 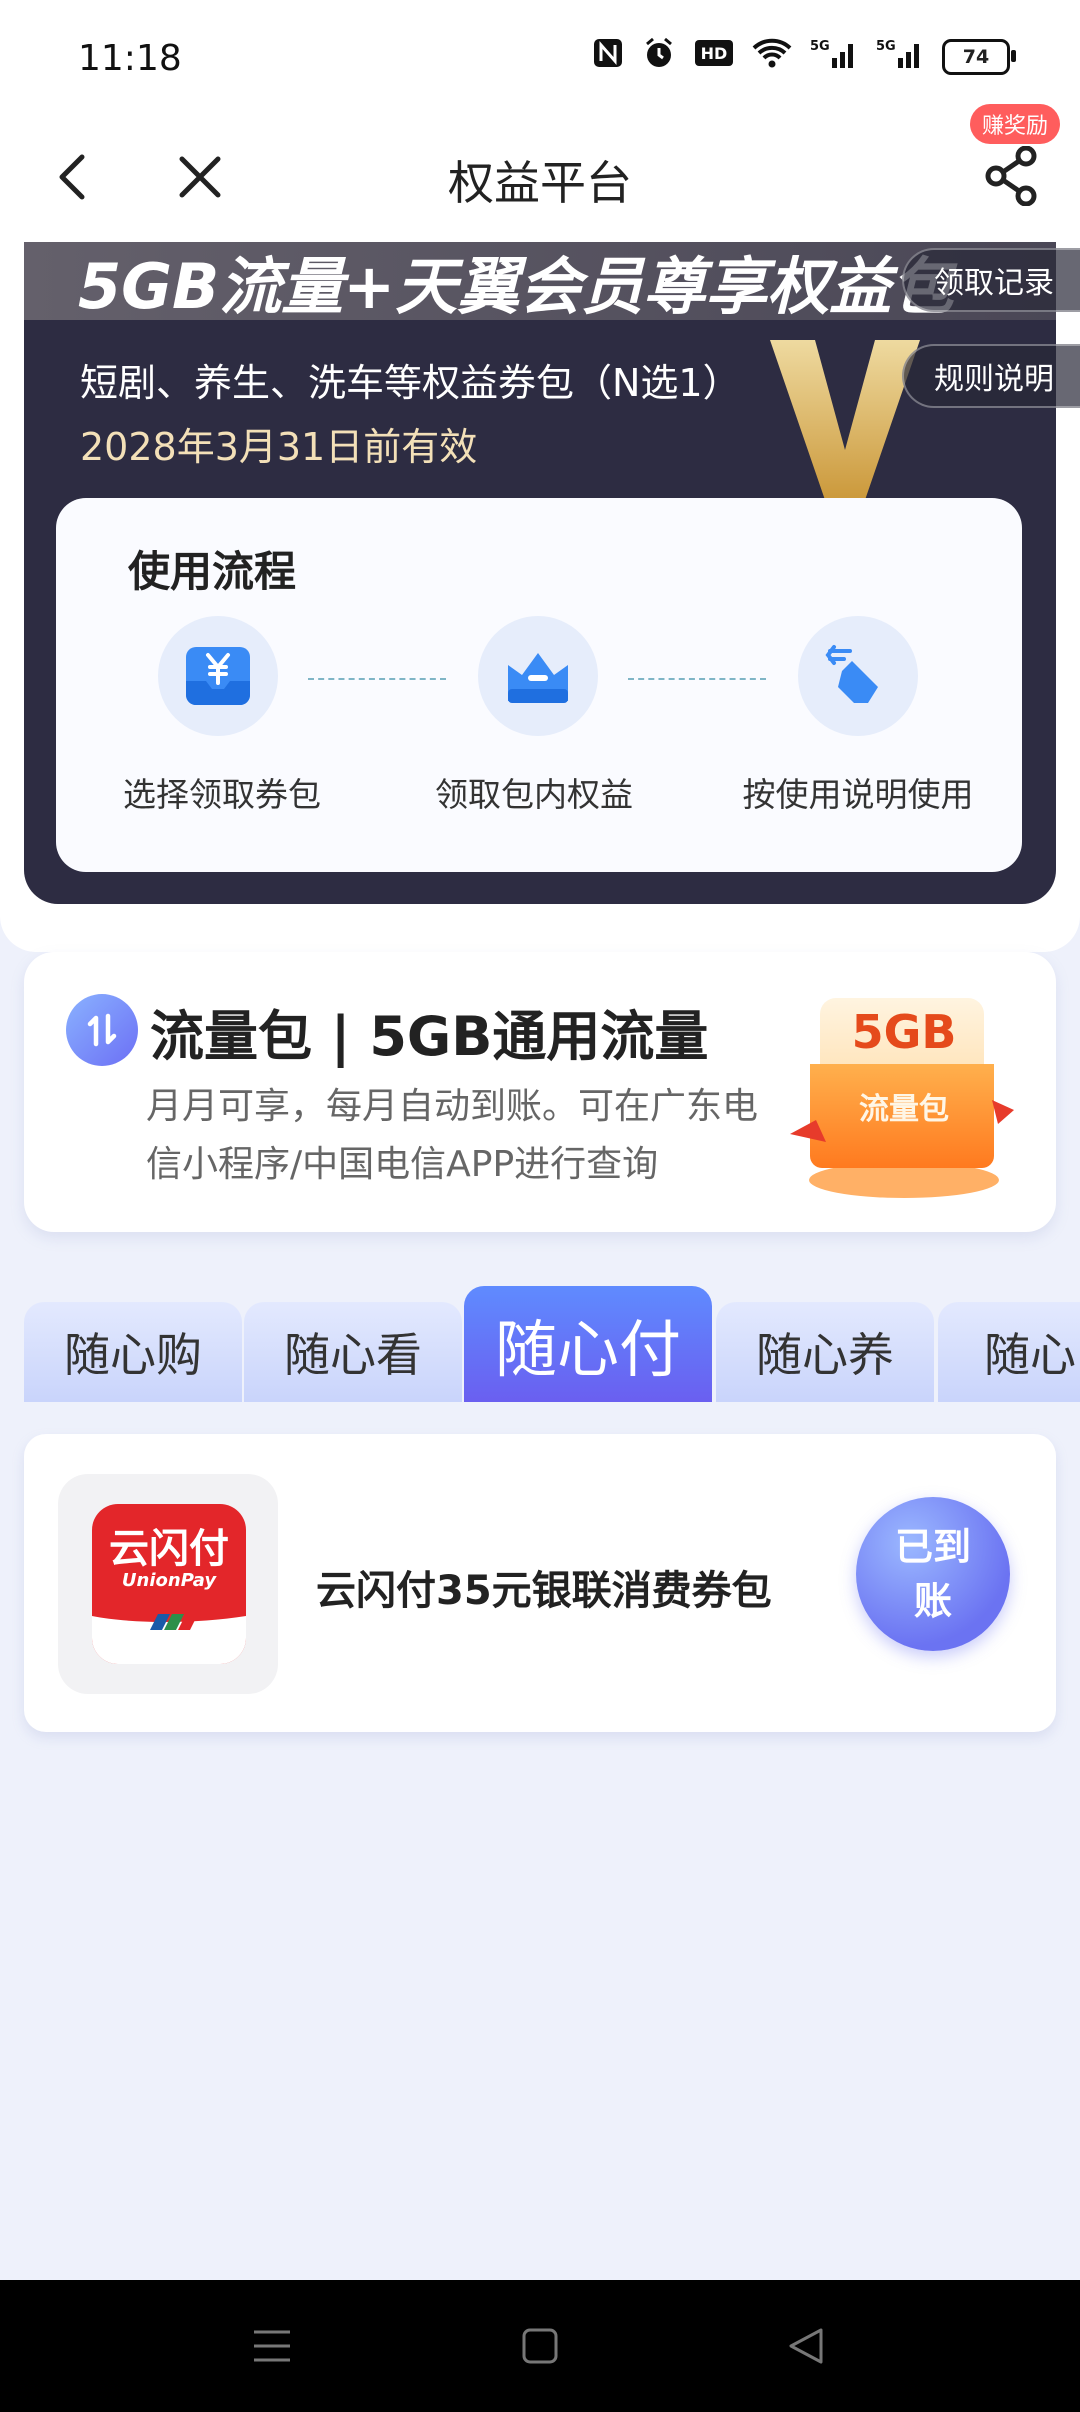 What do you see at coordinates (772, 57) in the screenshot?
I see `wifi-icon` at bounding box center [772, 57].